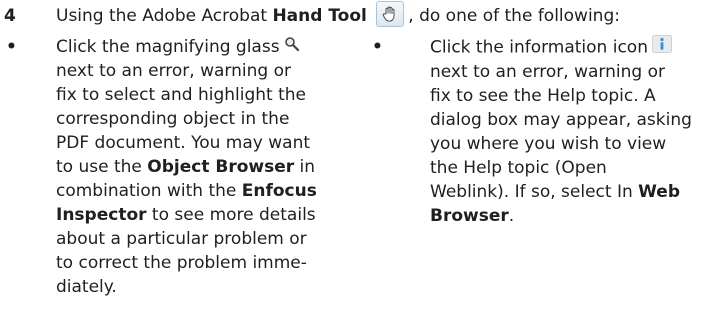 This screenshot has width=715, height=335. Describe the element at coordinates (221, 167) in the screenshot. I see `object-browser-term: Object Browser` at that location.